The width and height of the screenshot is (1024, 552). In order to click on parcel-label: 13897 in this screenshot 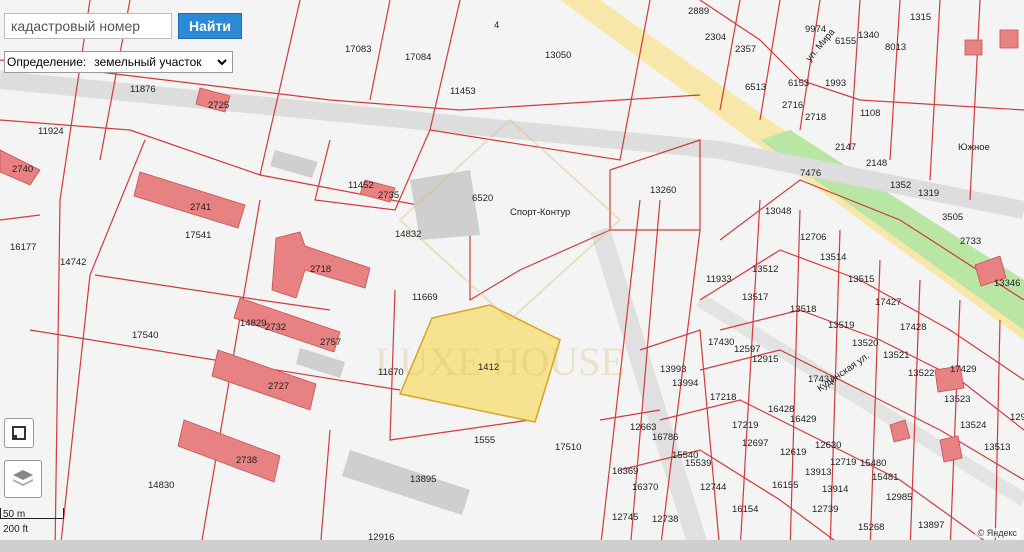, I will do `click(931, 525)`.